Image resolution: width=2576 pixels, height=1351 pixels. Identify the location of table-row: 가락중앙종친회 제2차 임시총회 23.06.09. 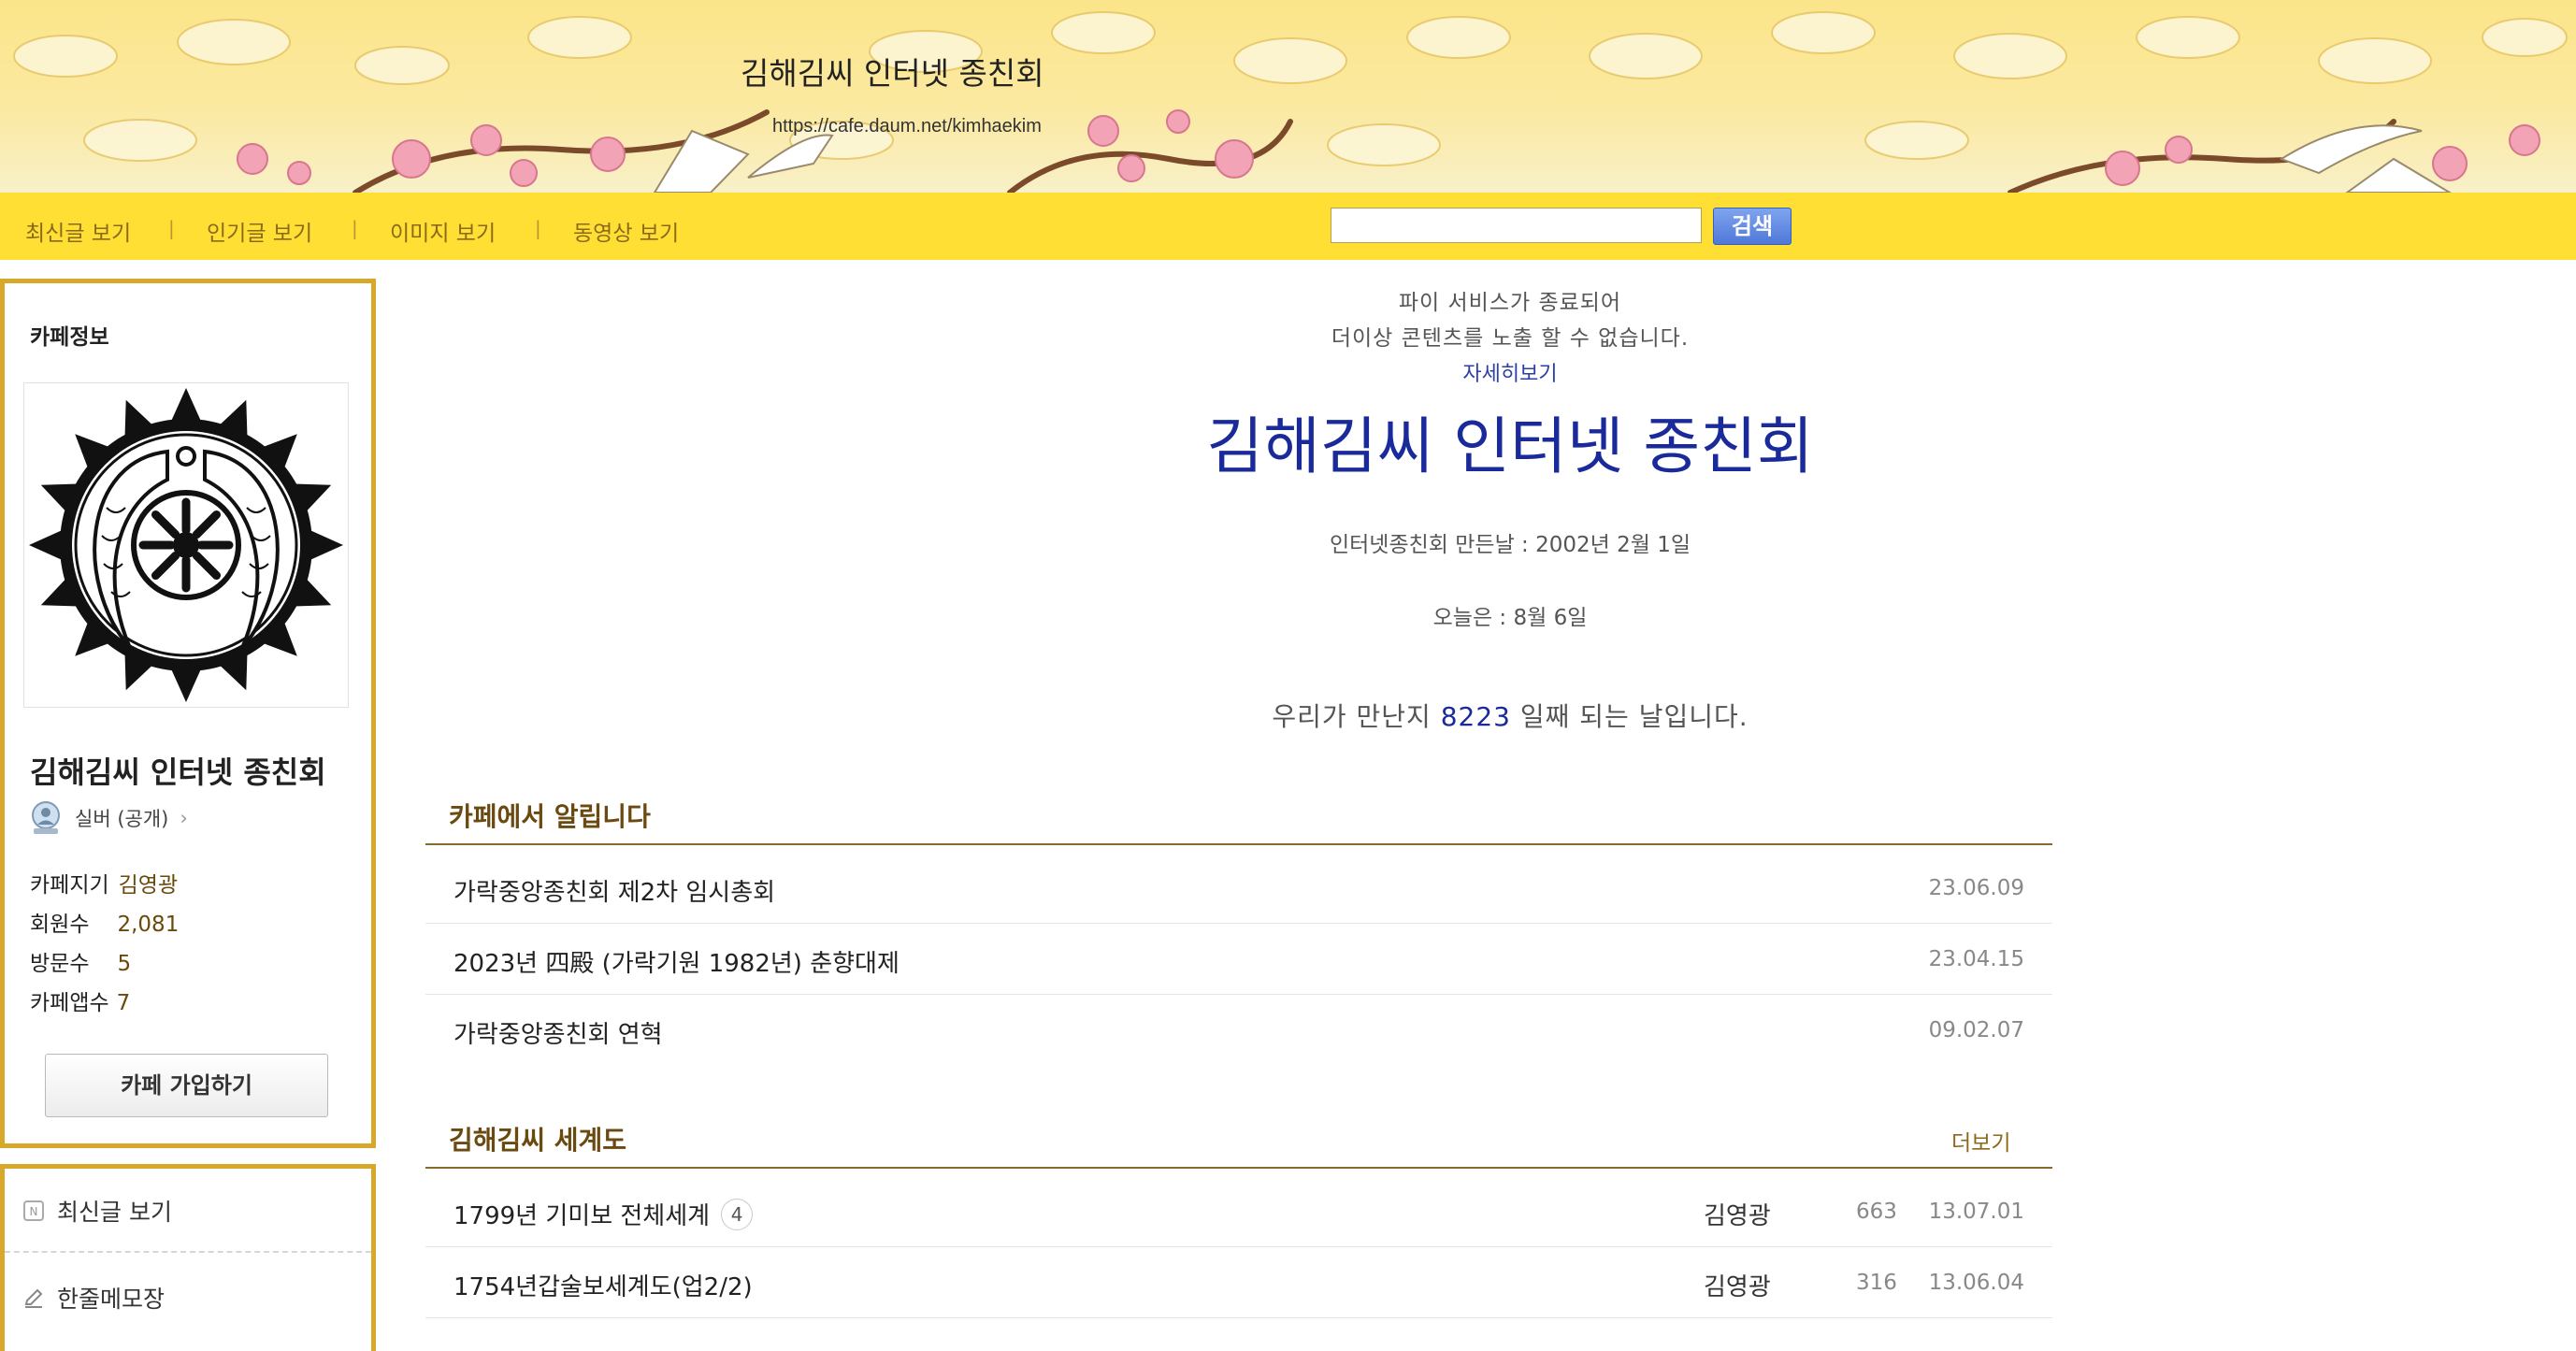
(1239, 888).